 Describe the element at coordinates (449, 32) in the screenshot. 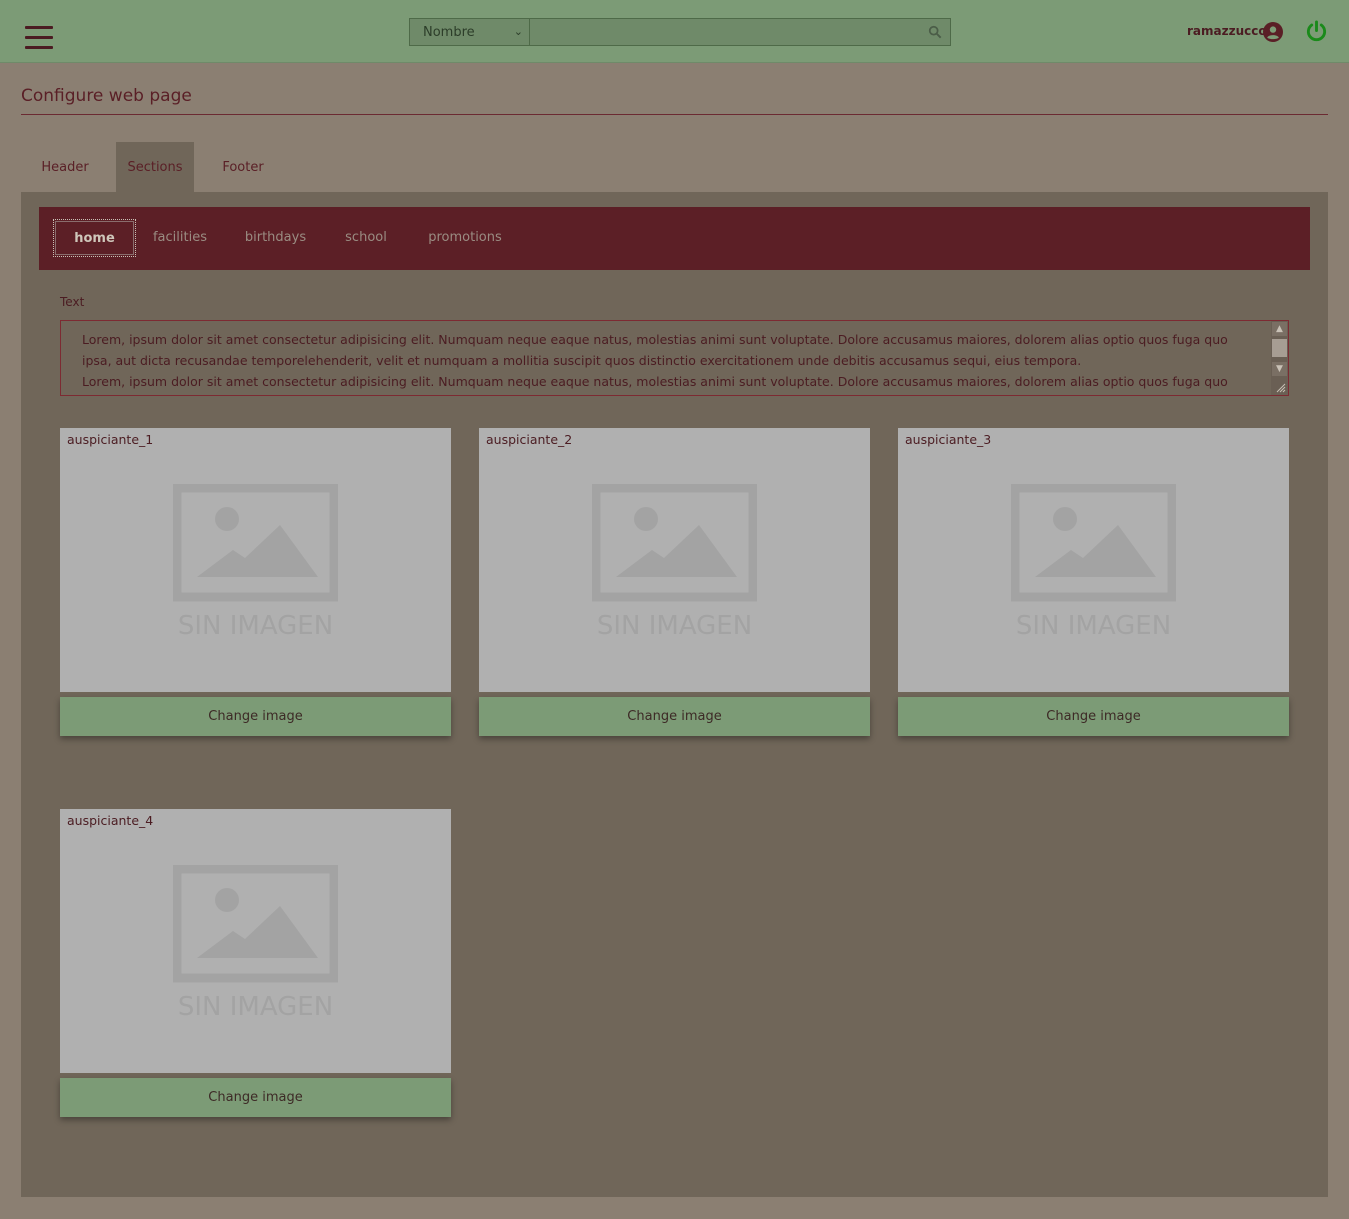

I see `search-field-select-value: Nombre` at that location.